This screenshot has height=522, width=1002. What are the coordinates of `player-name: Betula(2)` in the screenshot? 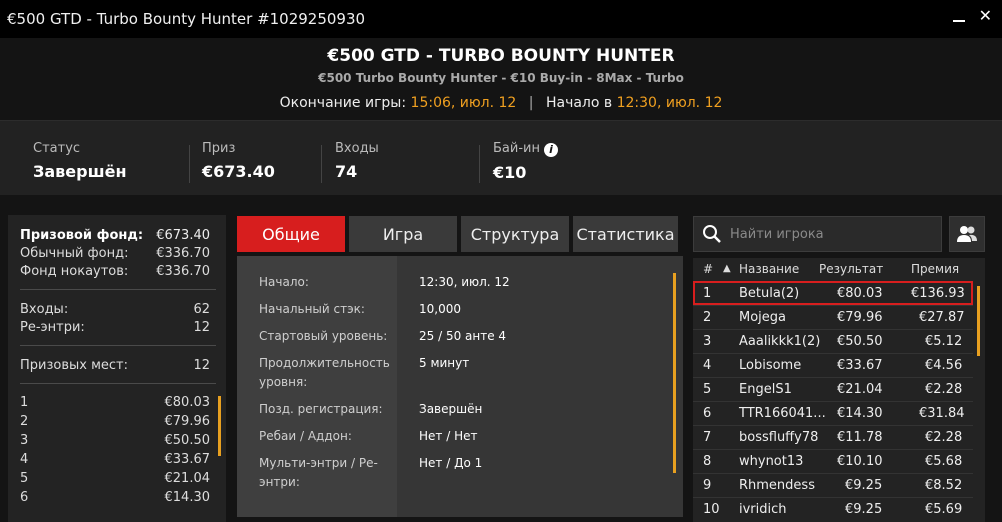 It's located at (769, 293).